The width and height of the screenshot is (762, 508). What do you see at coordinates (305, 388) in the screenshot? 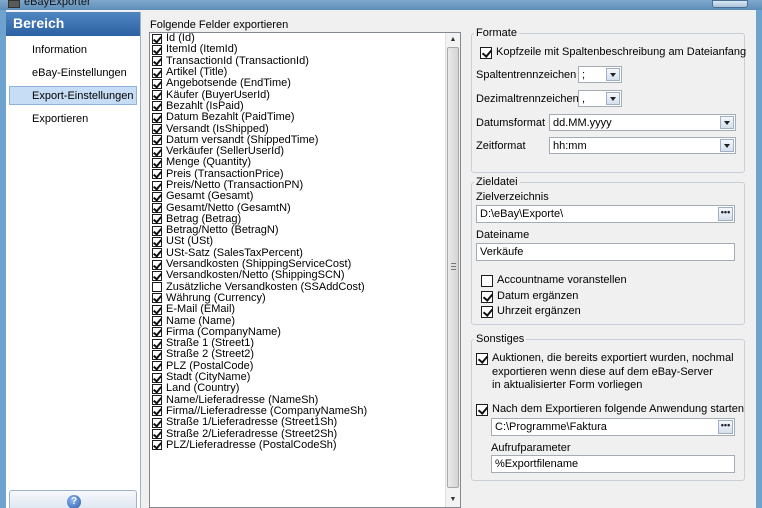
I see `field-row: Land (Country)` at bounding box center [305, 388].